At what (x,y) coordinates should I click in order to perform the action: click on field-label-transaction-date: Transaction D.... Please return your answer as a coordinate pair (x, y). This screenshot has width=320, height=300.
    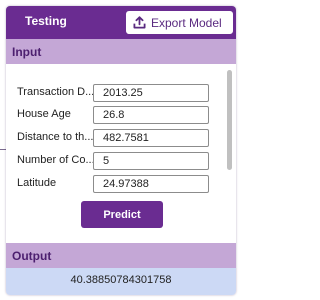
    Looking at the image, I should click on (56, 92).